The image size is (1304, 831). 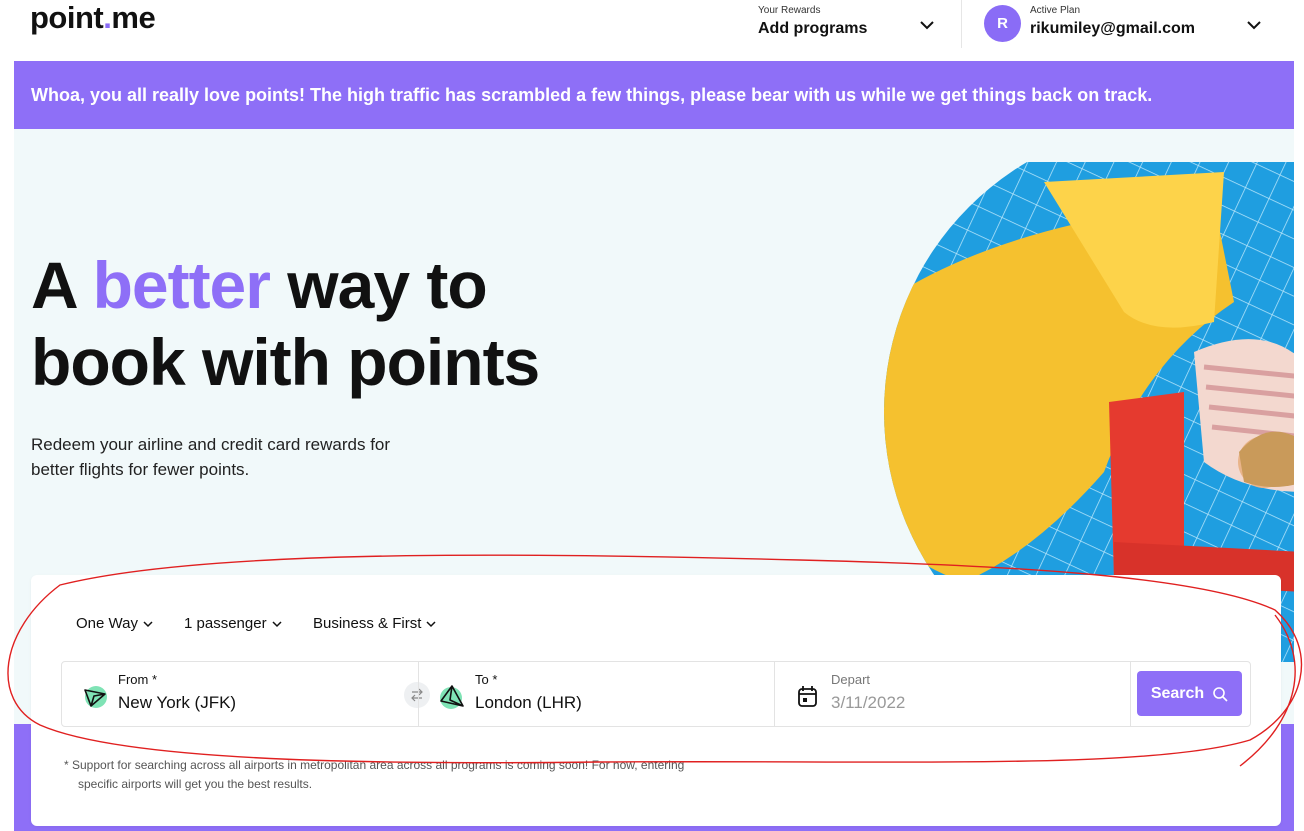 What do you see at coordinates (177, 702) in the screenshot?
I see `from-value: New York (JFK)` at bounding box center [177, 702].